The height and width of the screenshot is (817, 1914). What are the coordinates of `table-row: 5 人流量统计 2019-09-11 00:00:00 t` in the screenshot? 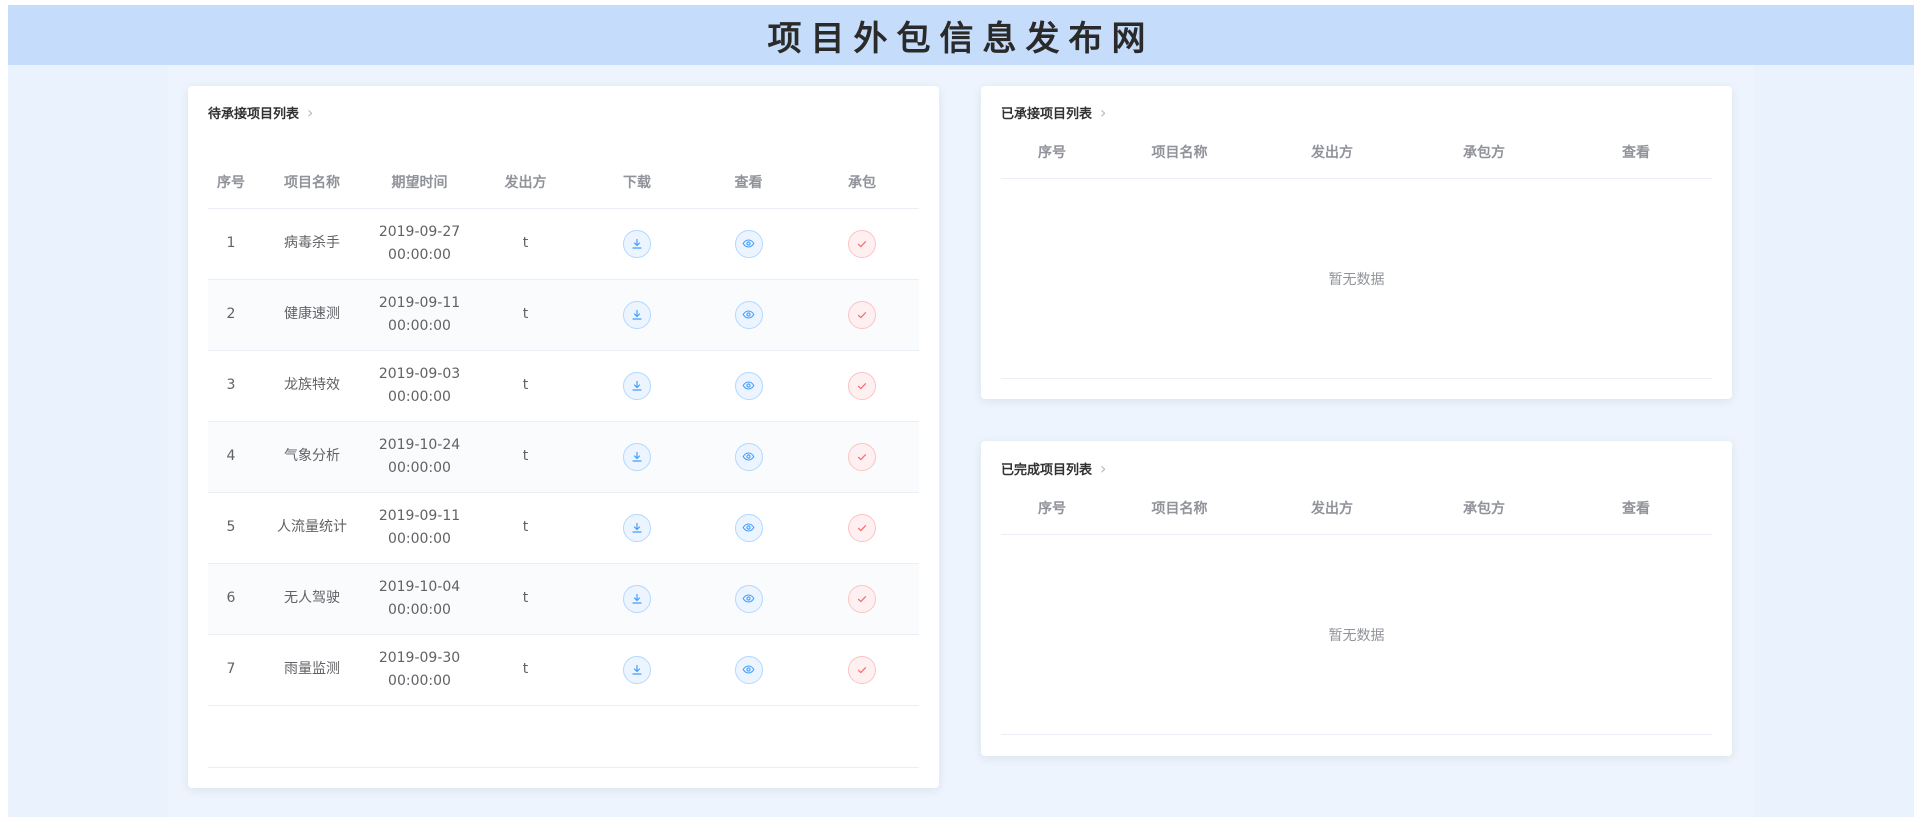 It's located at (563, 528).